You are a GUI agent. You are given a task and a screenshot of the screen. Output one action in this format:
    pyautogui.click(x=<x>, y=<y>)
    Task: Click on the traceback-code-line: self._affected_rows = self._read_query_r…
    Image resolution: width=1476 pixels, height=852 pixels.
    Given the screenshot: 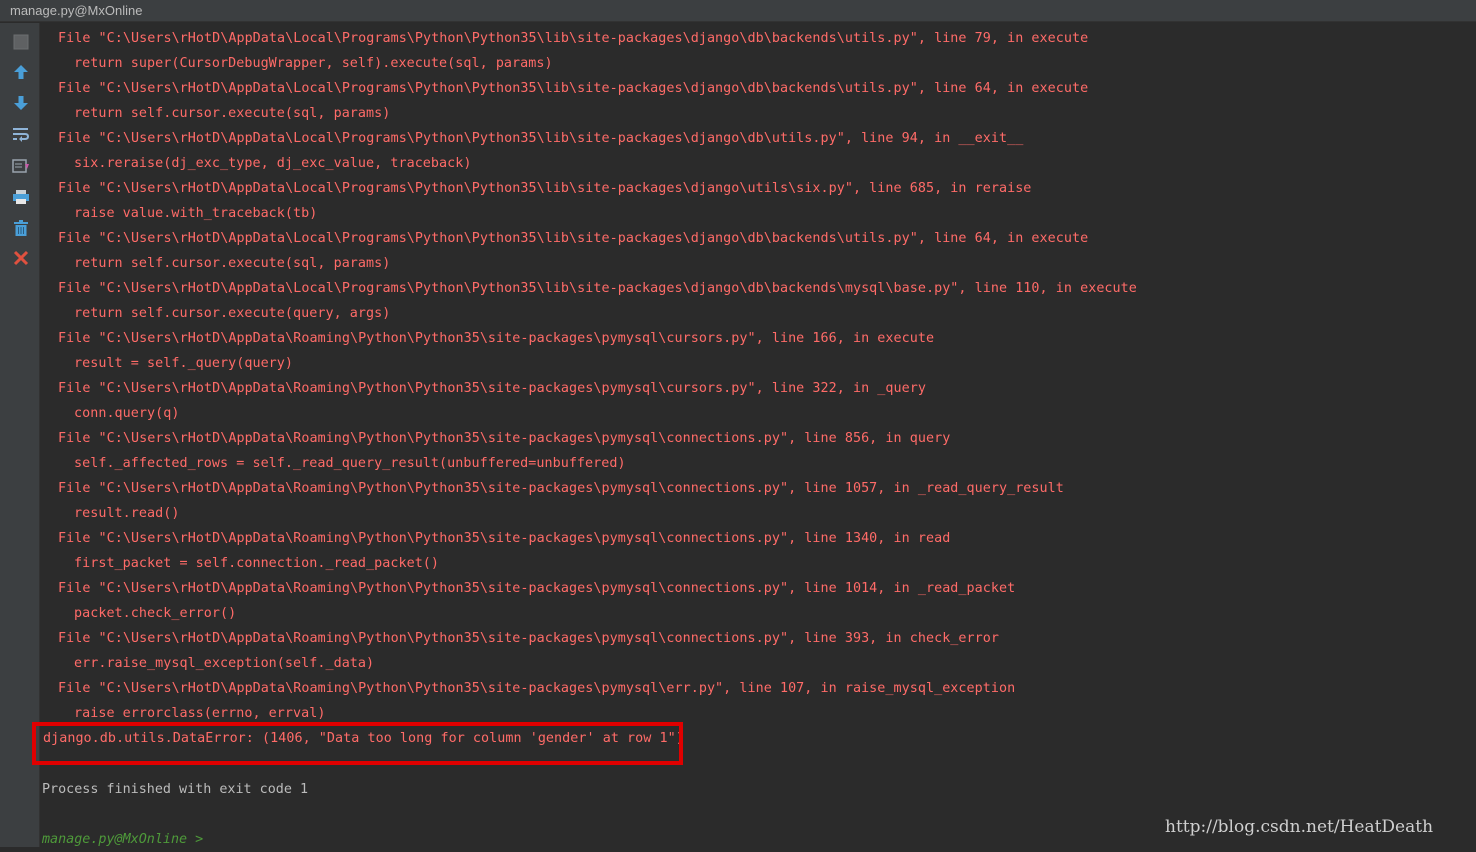 What is the action you would take?
    pyautogui.click(x=350, y=463)
    